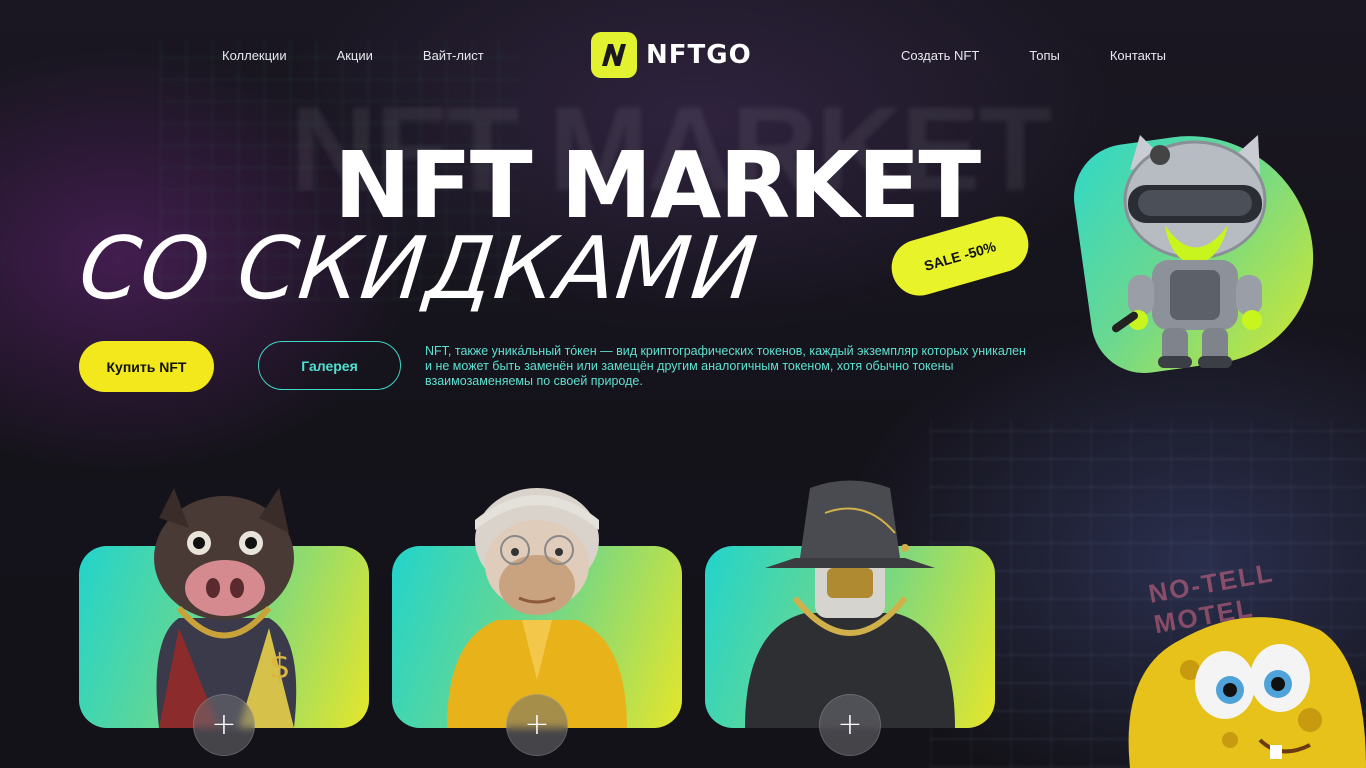  I want to click on nav-link-collections: Коллекции, so click(254, 55).